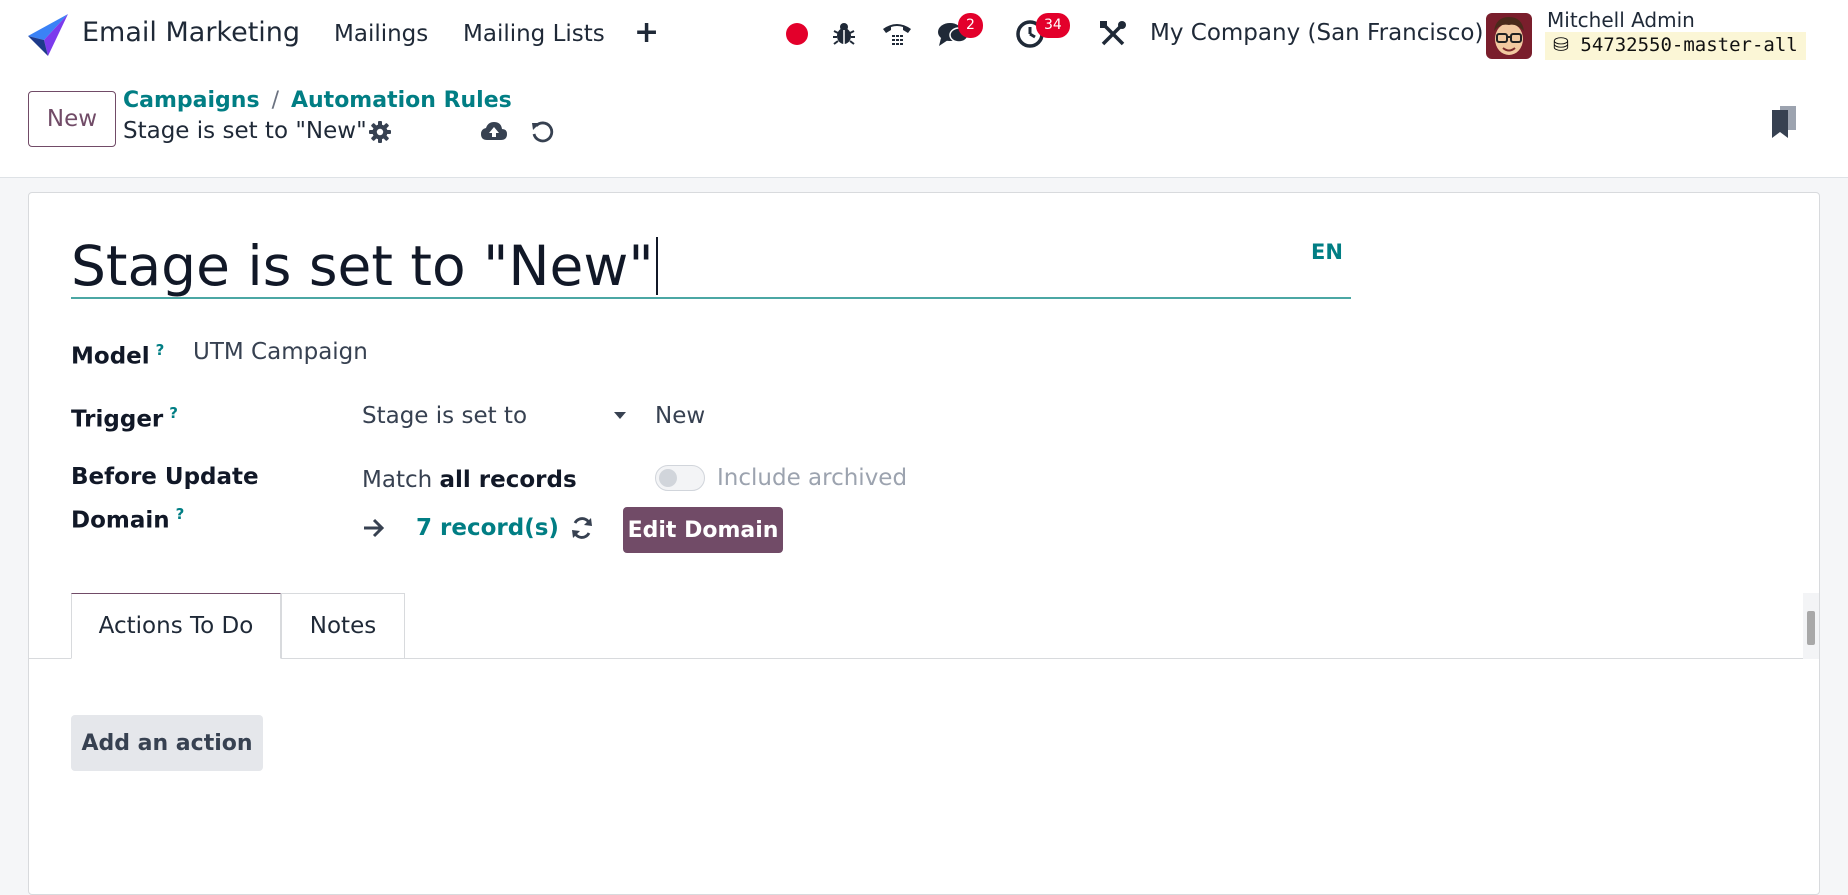 This screenshot has width=1848, height=895. Describe the element at coordinates (72, 119) in the screenshot. I see `new-button: New` at that location.